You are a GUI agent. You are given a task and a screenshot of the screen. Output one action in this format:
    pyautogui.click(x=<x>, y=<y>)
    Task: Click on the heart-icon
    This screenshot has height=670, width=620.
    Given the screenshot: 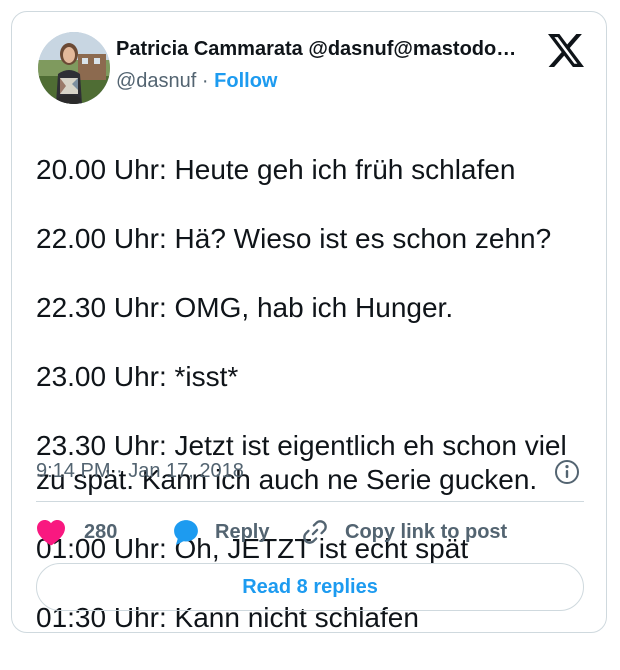 What is the action you would take?
    pyautogui.click(x=51, y=532)
    